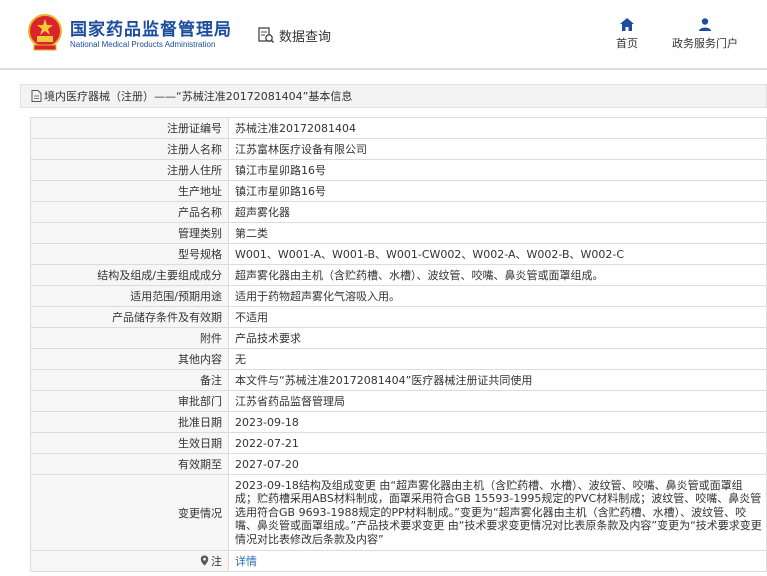 This screenshot has width=767, height=576. Describe the element at coordinates (151, 30) in the screenshot. I see `site-title: 国家药品监督管理局` at that location.